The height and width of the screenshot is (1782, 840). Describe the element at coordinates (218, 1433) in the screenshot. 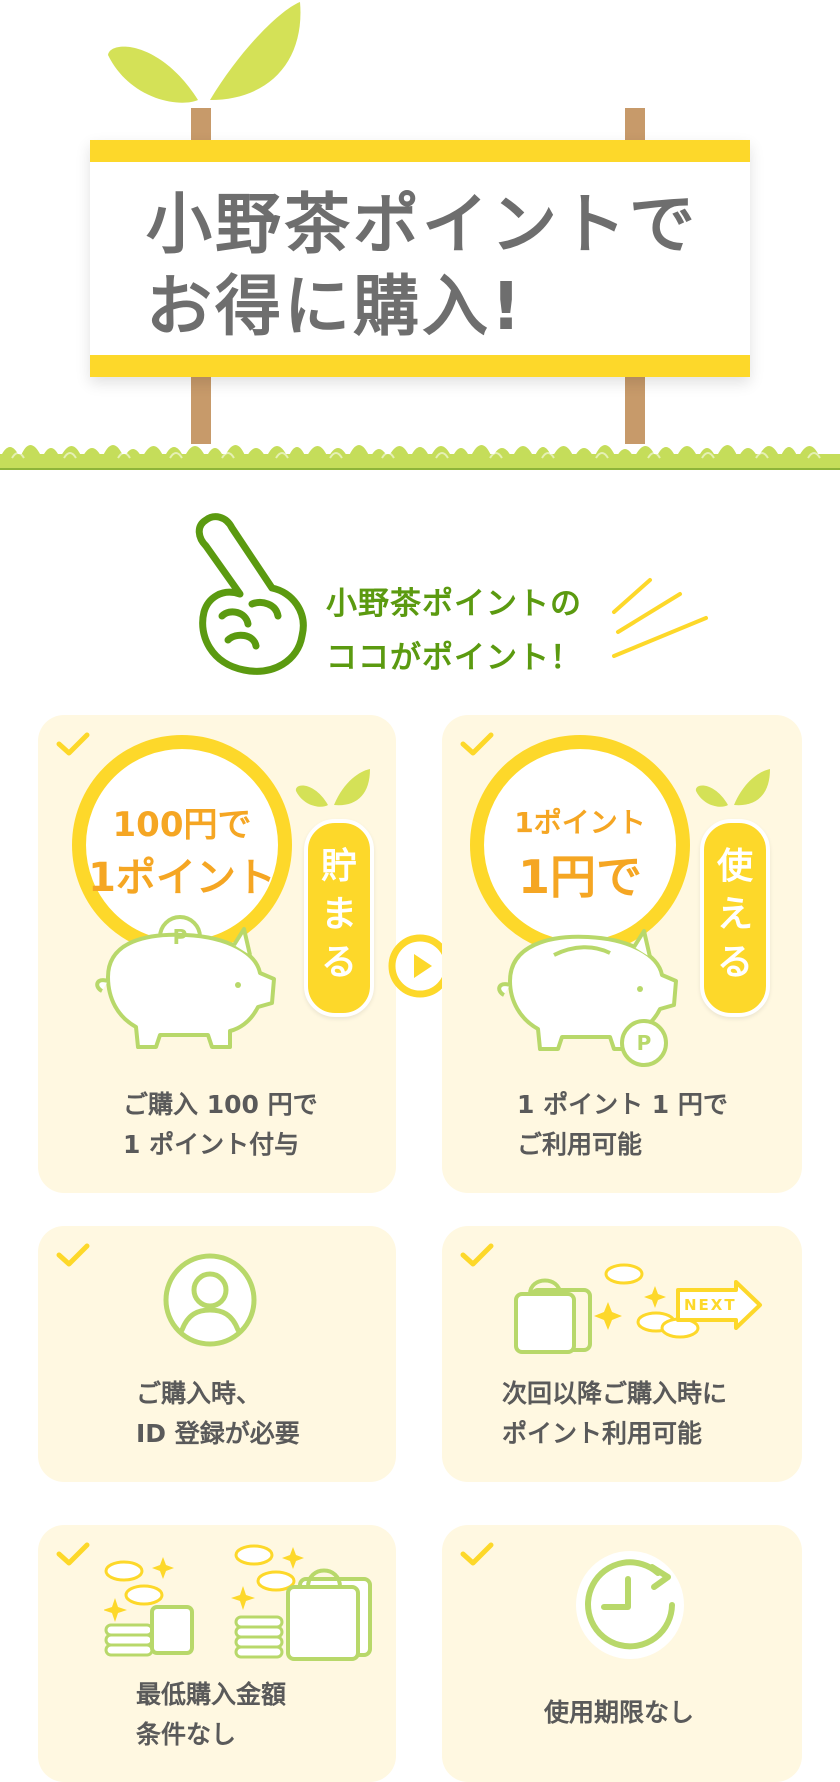

I see `card-text-line2: ID 登録が必要` at that location.